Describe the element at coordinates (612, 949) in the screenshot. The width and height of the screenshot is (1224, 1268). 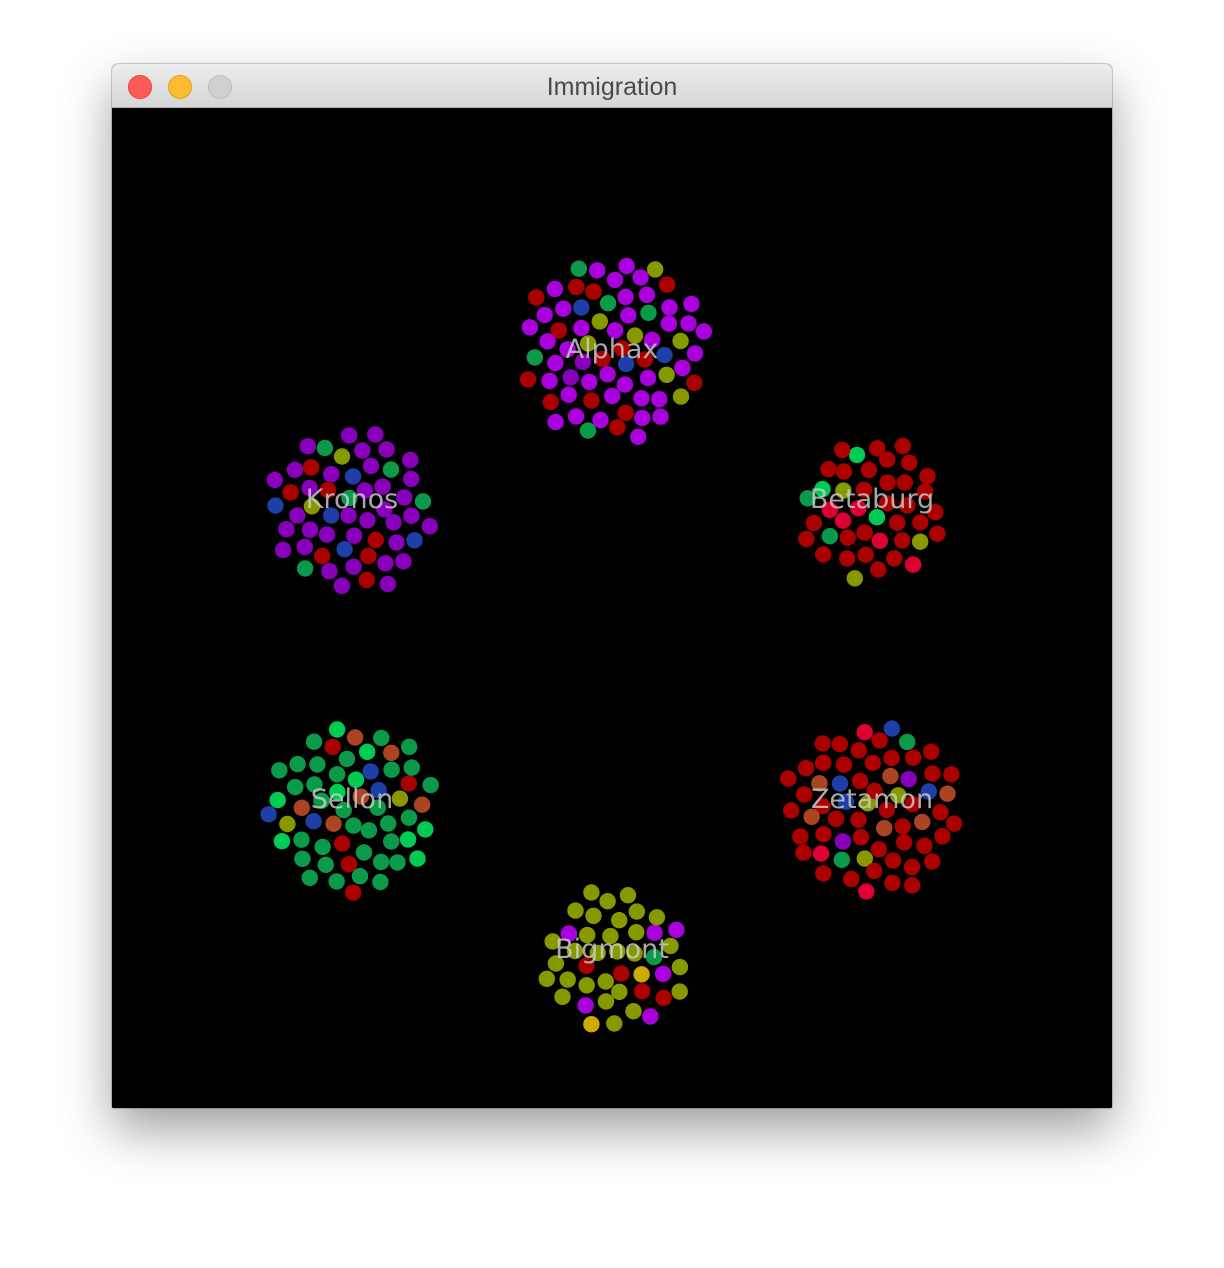
I see `city-label-bigmont: Bigmont` at that location.